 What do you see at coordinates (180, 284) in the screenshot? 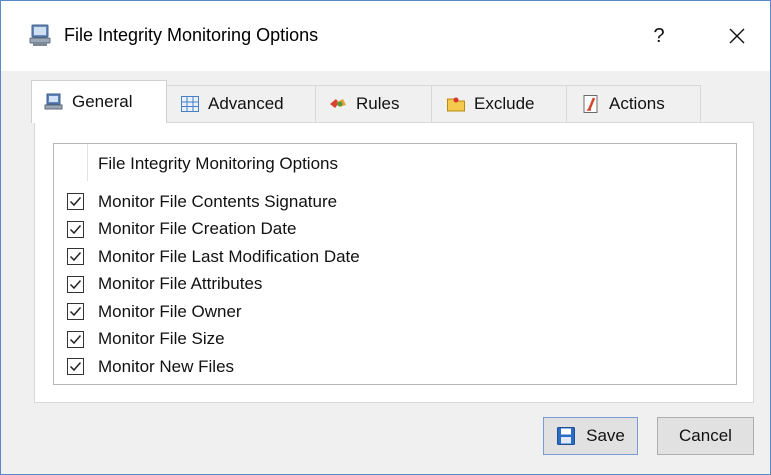
I see `option-label: Monitor File Attributes` at bounding box center [180, 284].